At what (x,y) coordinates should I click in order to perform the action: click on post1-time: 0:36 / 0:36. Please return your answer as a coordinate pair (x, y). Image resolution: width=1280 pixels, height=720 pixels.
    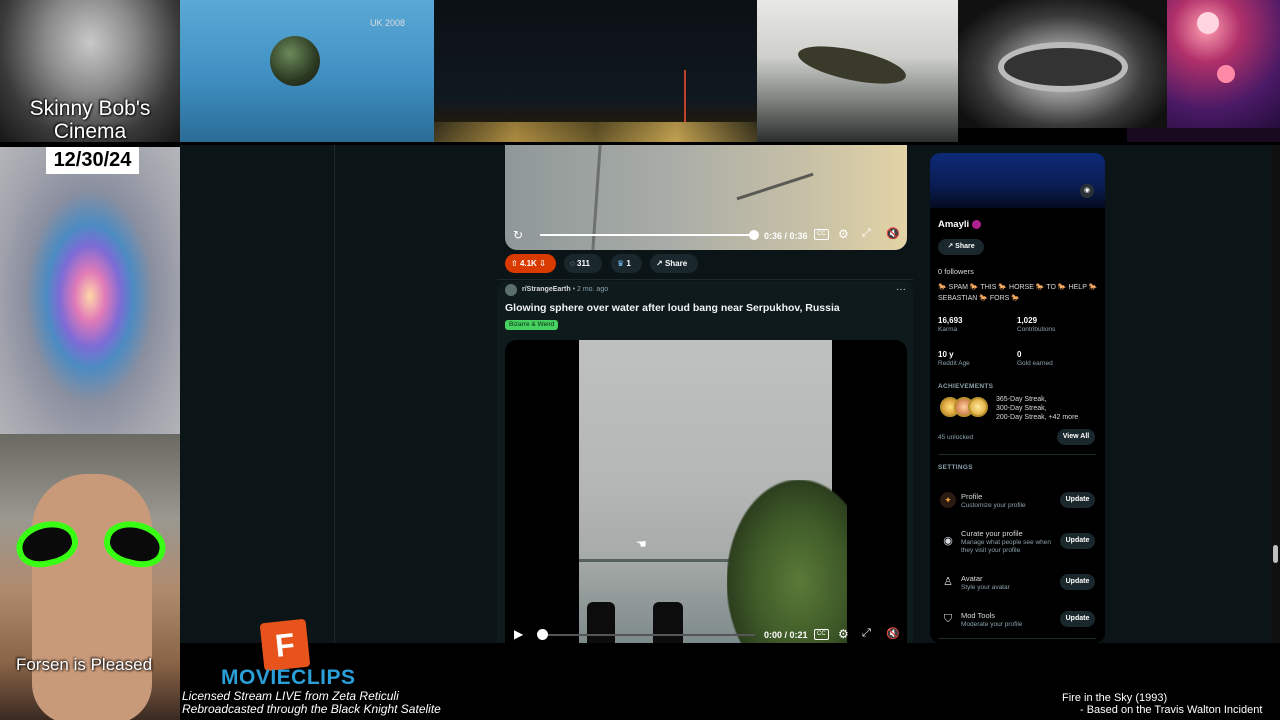
    Looking at the image, I should click on (786, 236).